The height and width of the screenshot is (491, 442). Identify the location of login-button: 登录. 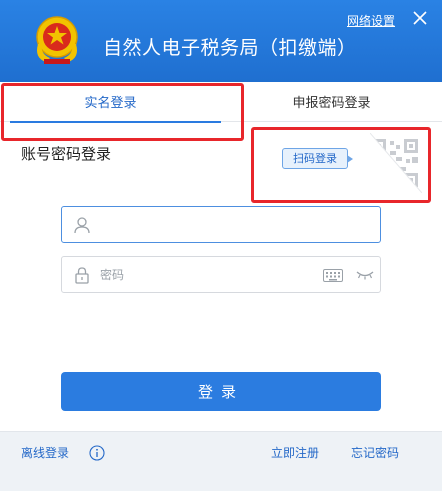
(221, 391).